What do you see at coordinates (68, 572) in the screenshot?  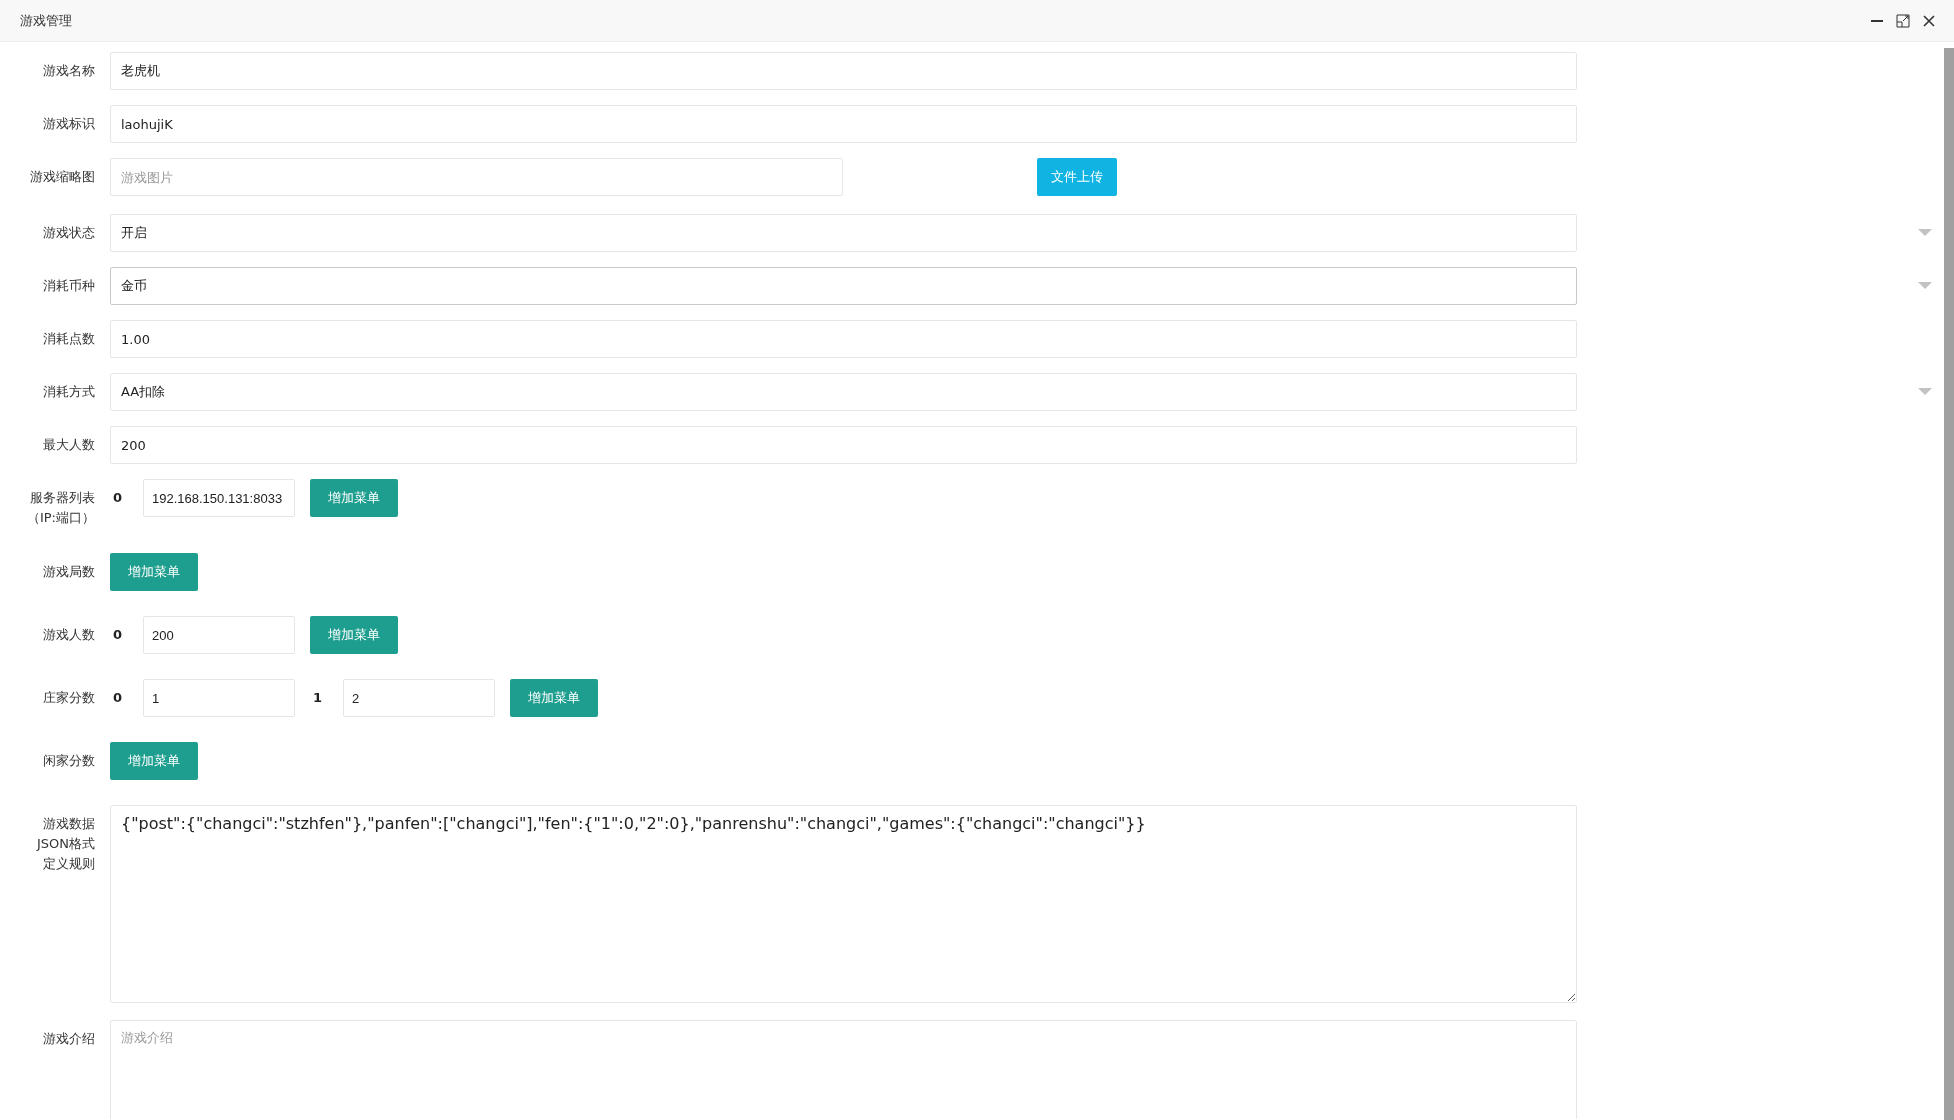 I see `field-label: 游戏局数` at bounding box center [68, 572].